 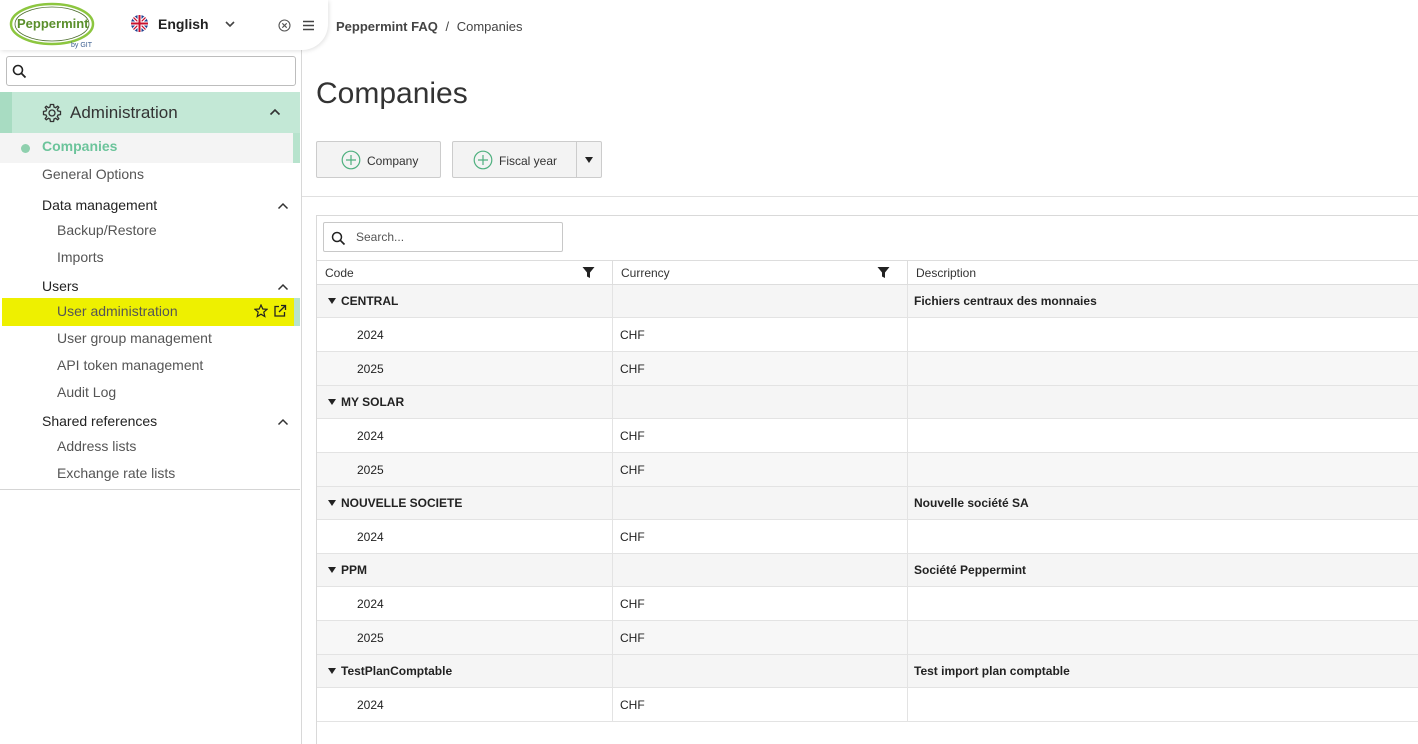 I want to click on close-circle-icon, so click(x=284, y=25).